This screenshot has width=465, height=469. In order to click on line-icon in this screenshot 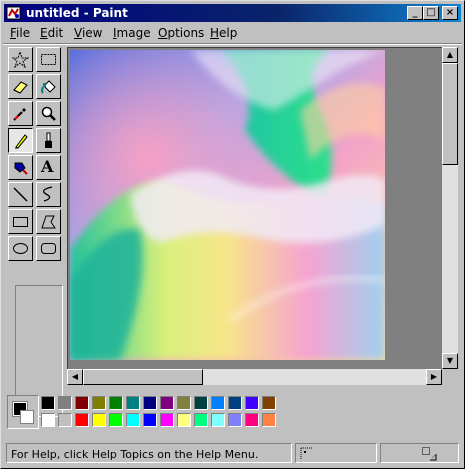, I will do `click(20, 194)`.